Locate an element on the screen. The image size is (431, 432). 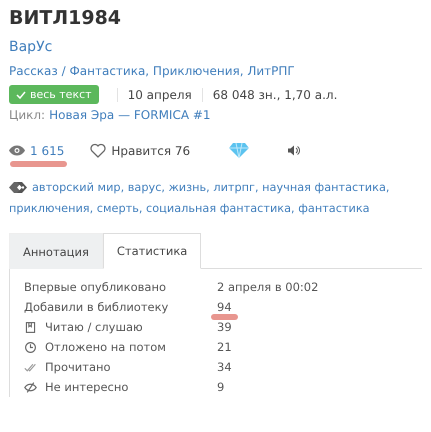
stat-label: Отложено на потом is located at coordinates (105, 347).